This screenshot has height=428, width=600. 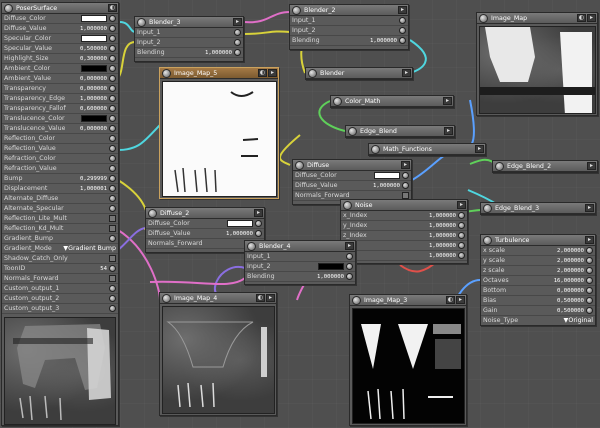 I want to click on image-map-5-header: Image_Map_5 ◐ ▸, so click(x=219, y=73).